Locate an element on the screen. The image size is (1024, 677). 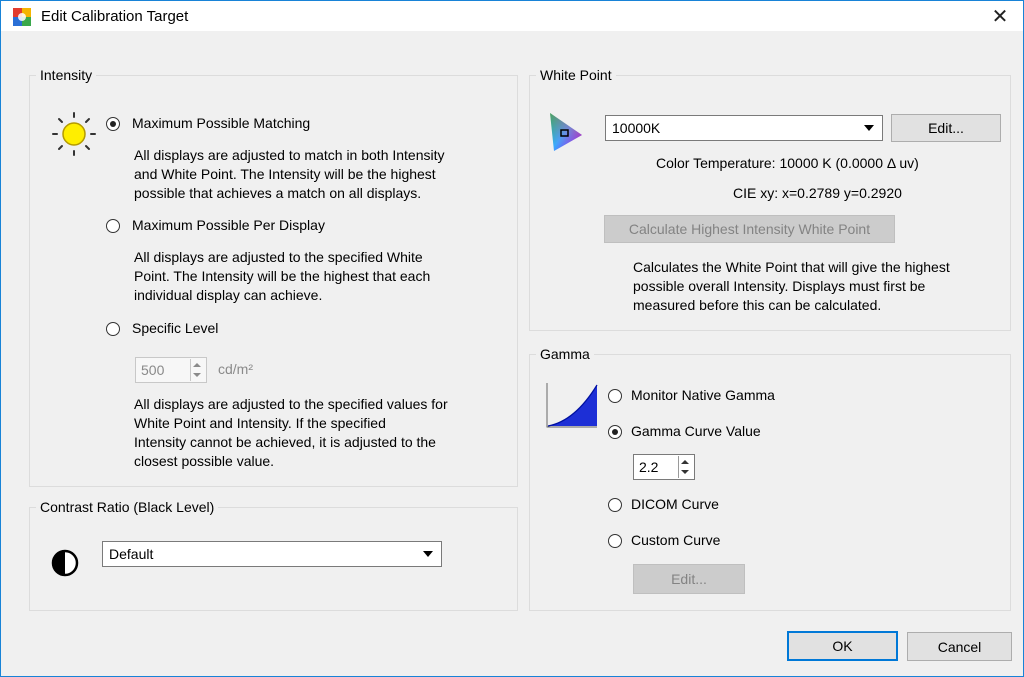
max-per-display-label: Maximum Possible Per Display is located at coordinates (228, 225).